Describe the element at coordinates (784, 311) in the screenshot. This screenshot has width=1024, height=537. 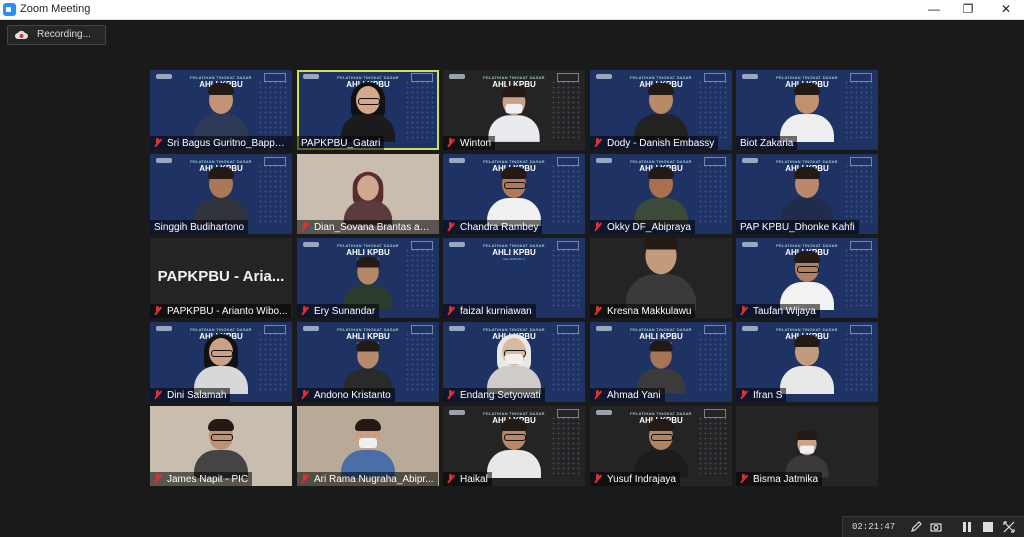
I see `participant-name: Taufan Wijaya` at that location.